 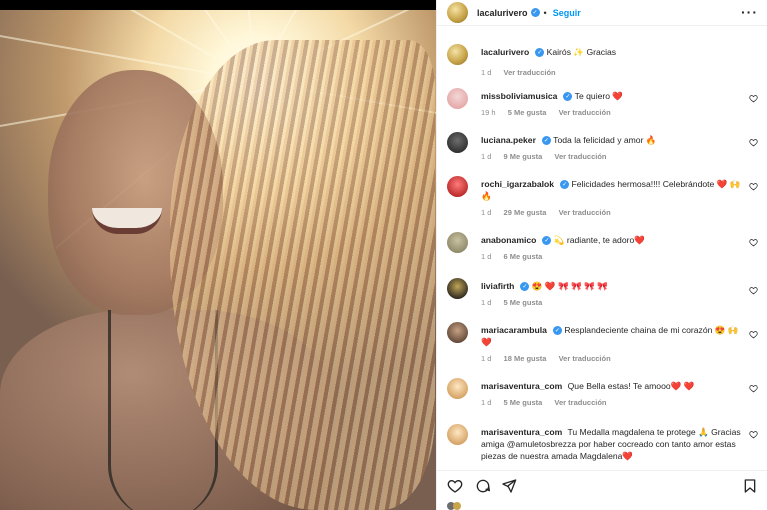 I want to click on comment-body: Que Bella estas! Te amooo❤️ ❤️, so click(x=631, y=386).